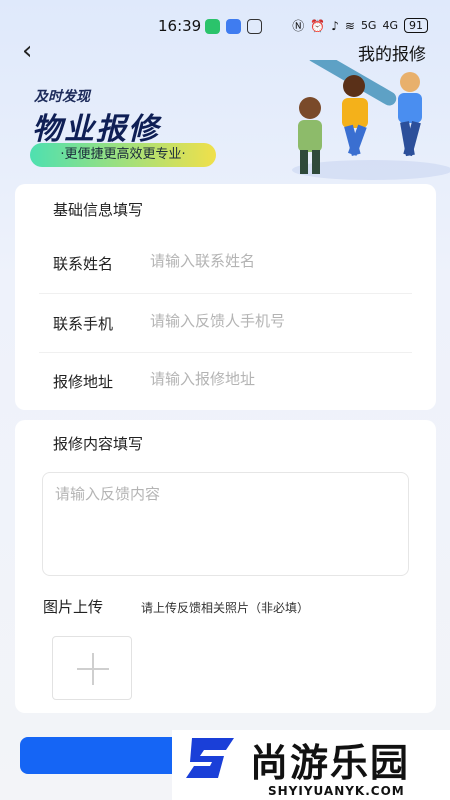 This screenshot has width=450, height=800. I want to click on back-icon: ‹, so click(27, 51).